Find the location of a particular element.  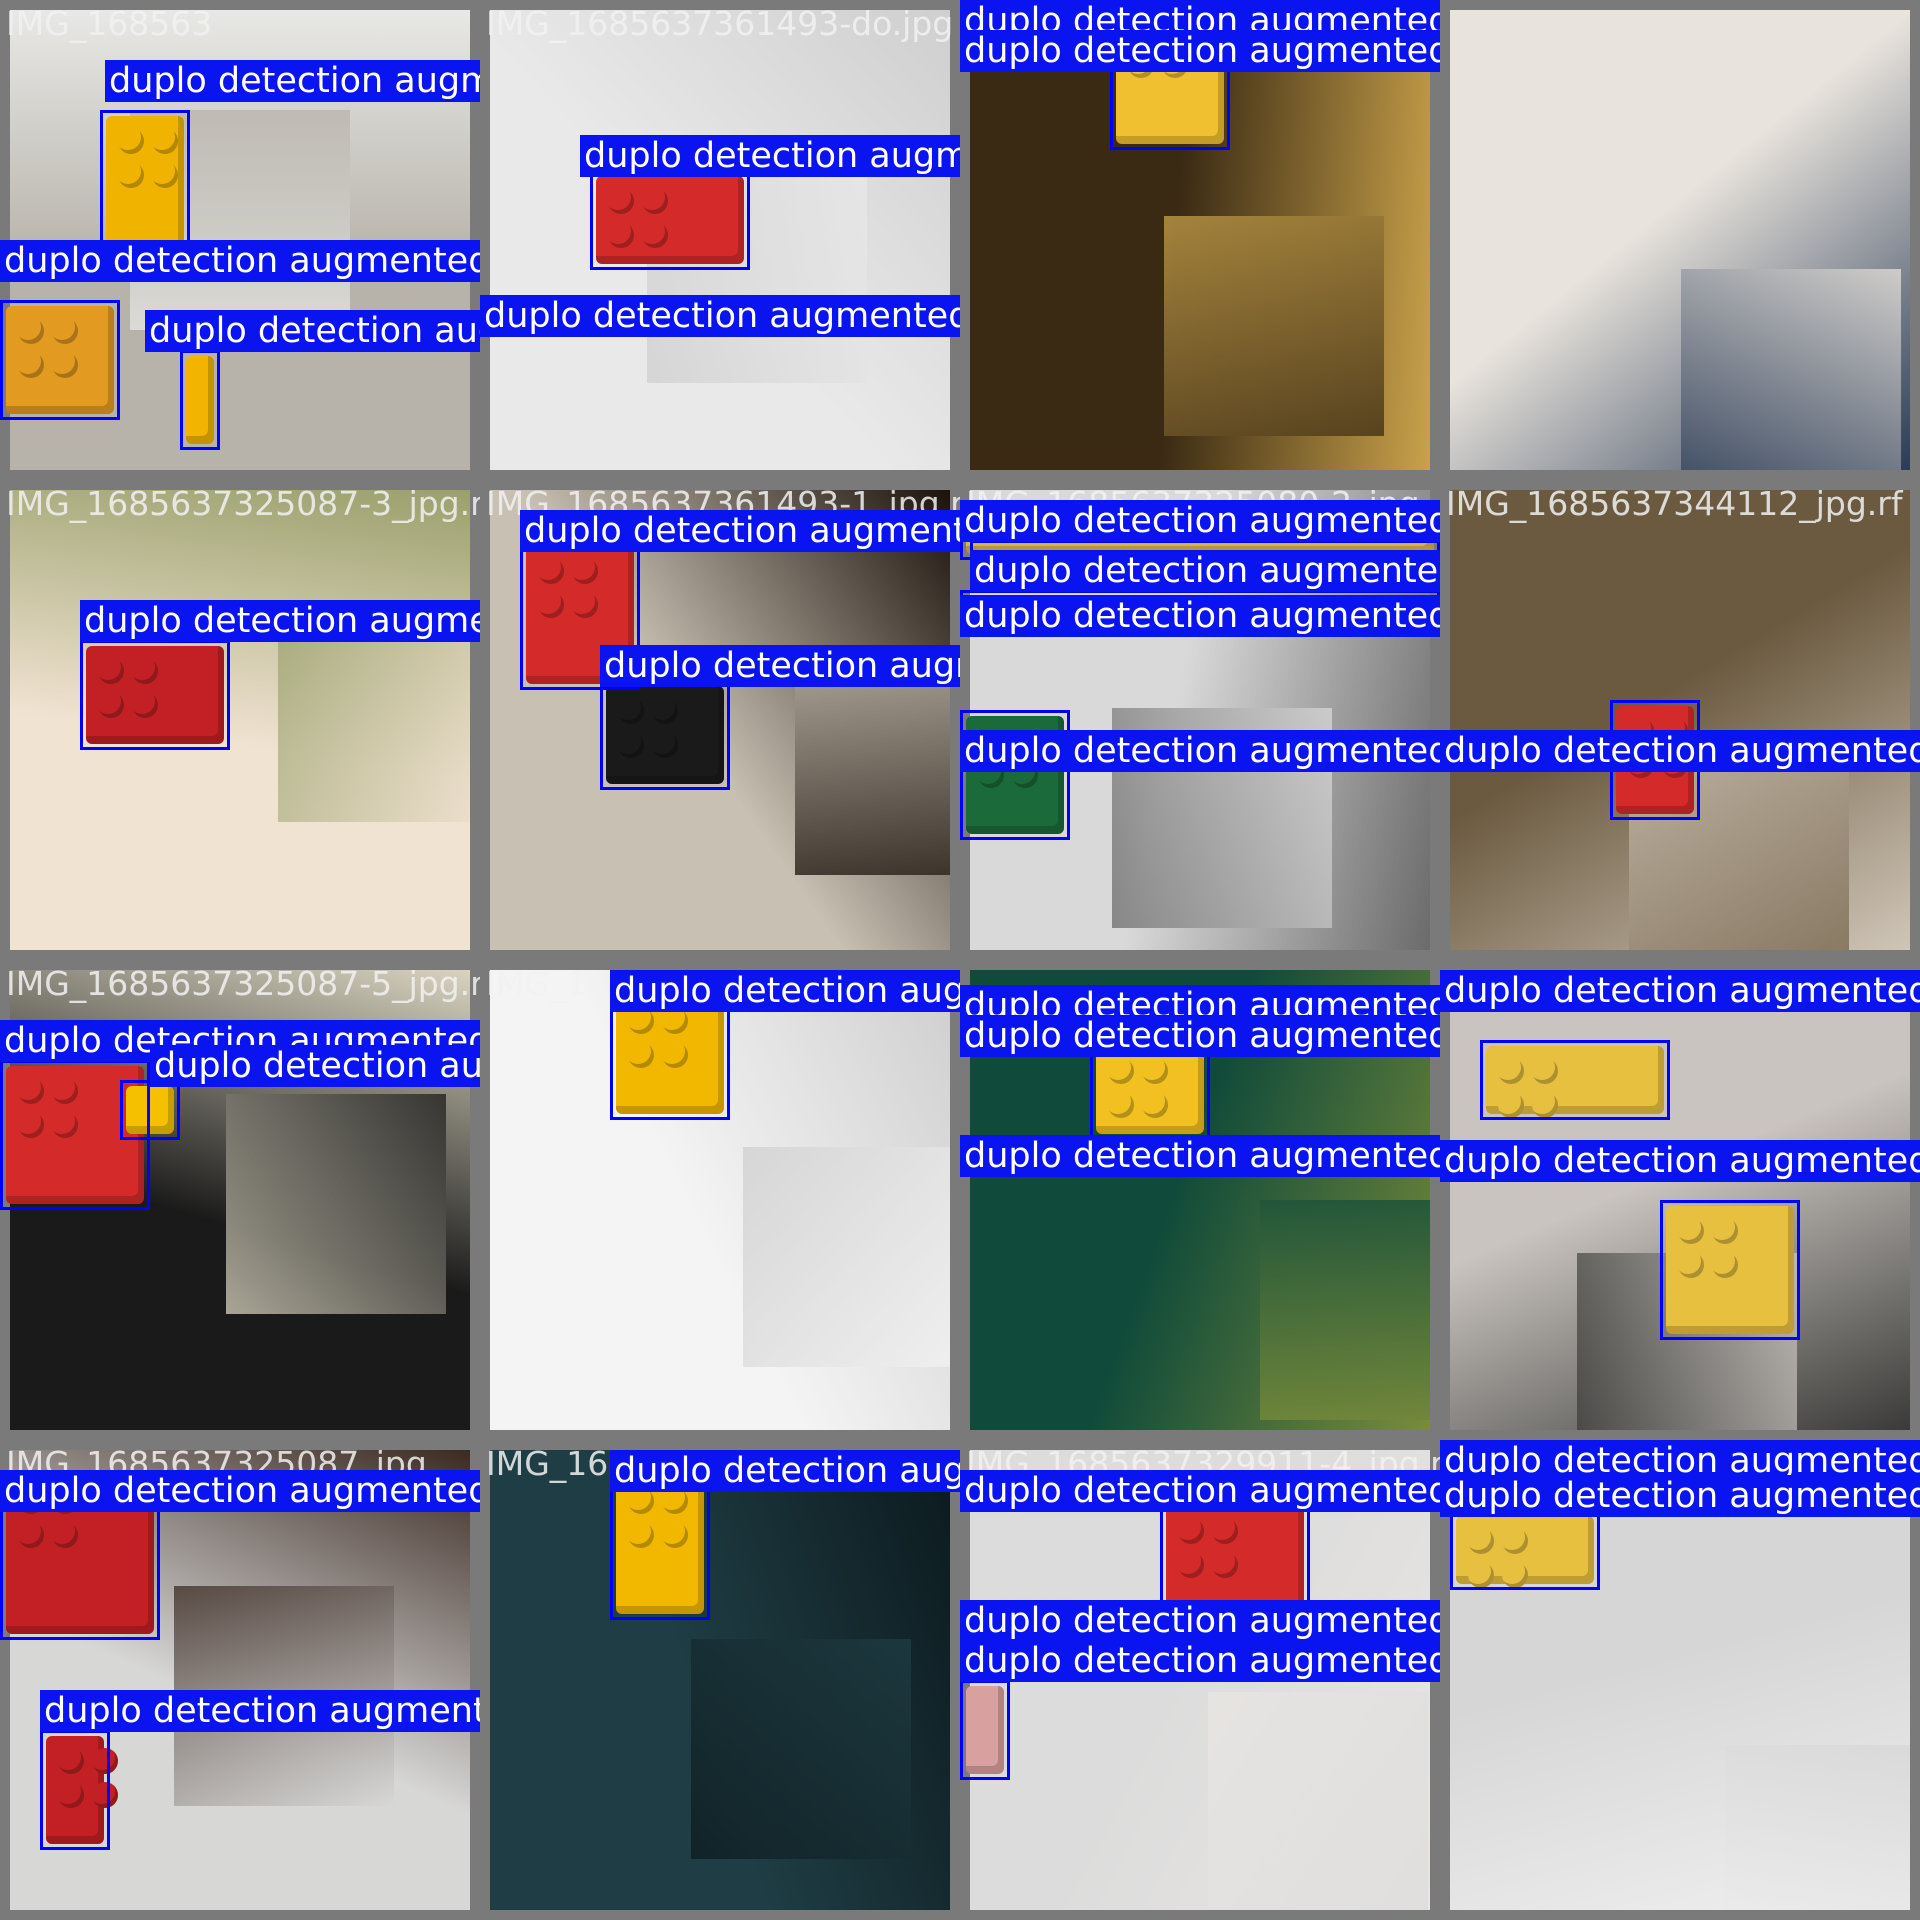

tile-filename: IMG_1685637325087-3_jpg.rf is located at coordinates (243, 503).